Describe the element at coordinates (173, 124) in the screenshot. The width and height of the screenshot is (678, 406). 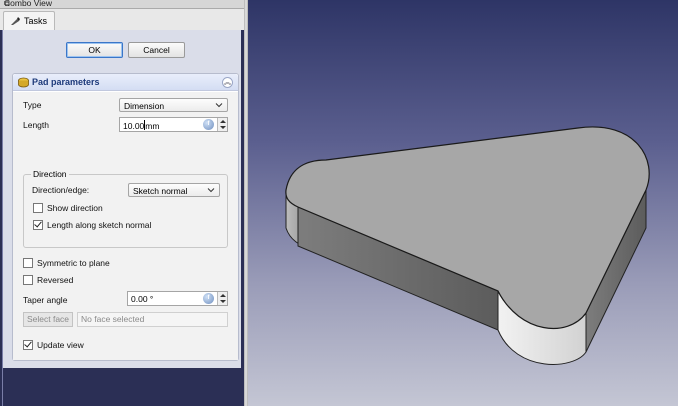
I see `length-input: 10.00mm f` at that location.